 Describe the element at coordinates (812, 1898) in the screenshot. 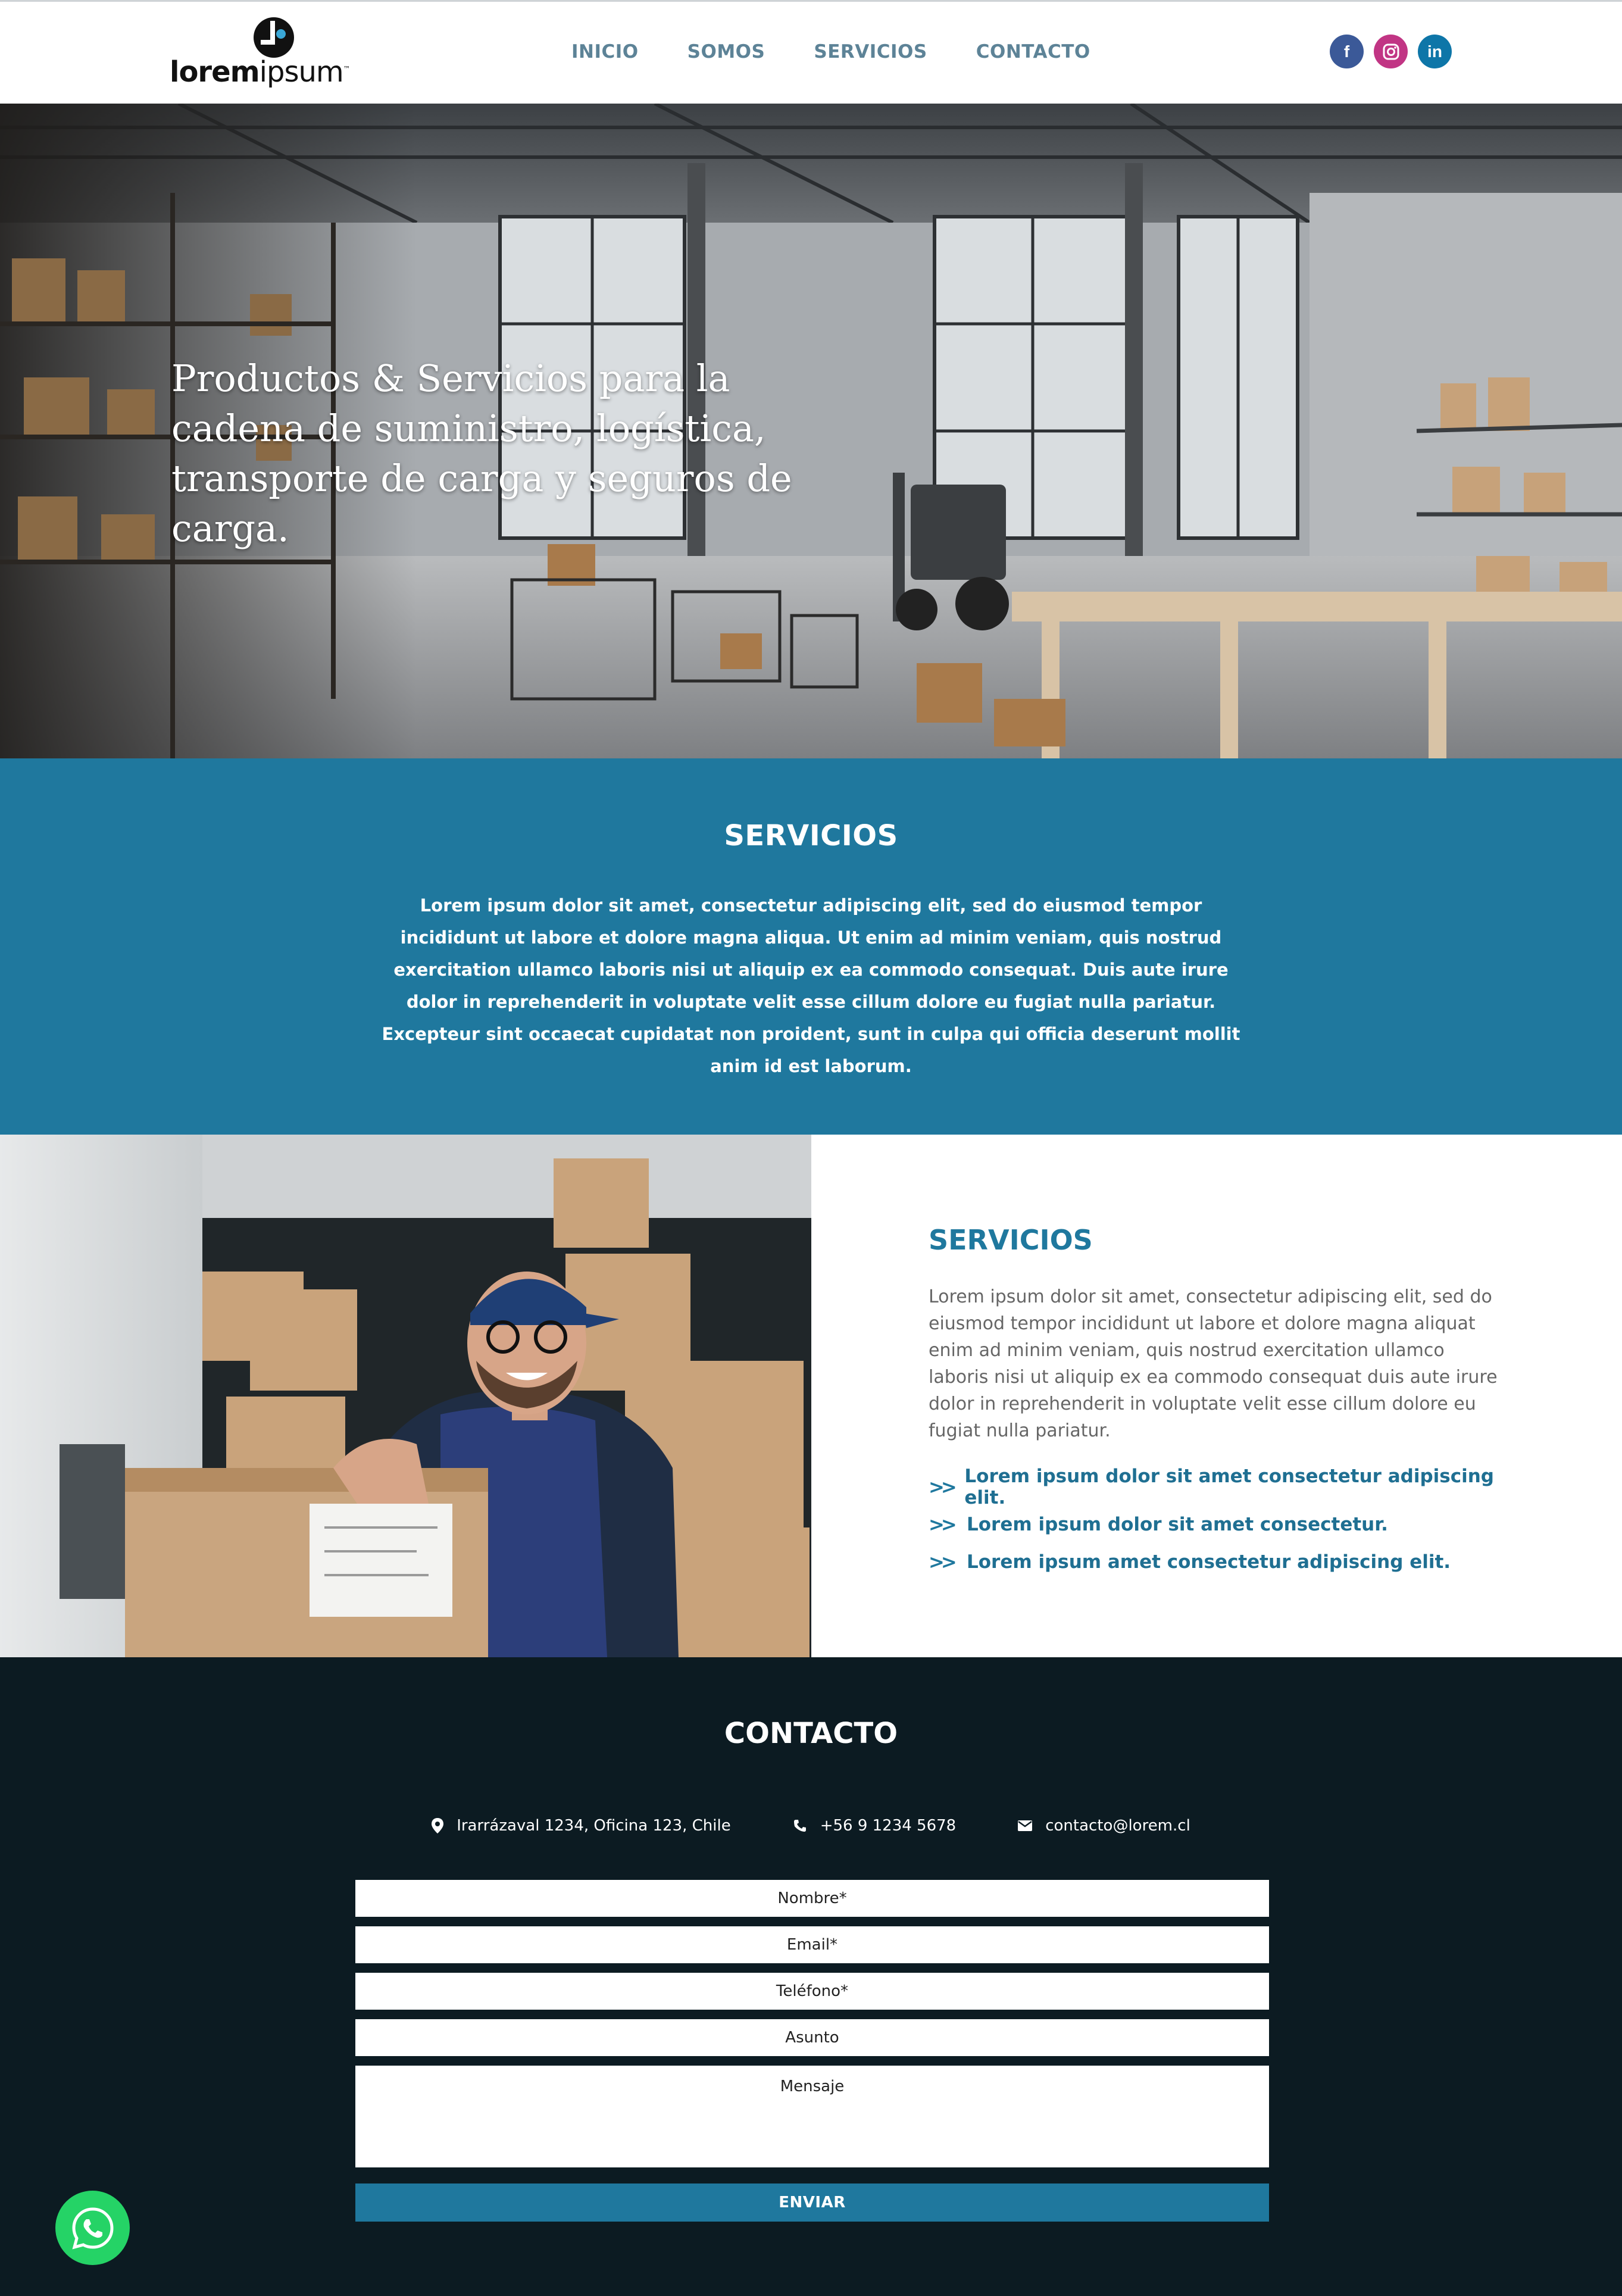

I see `name-field: Nombre*` at that location.